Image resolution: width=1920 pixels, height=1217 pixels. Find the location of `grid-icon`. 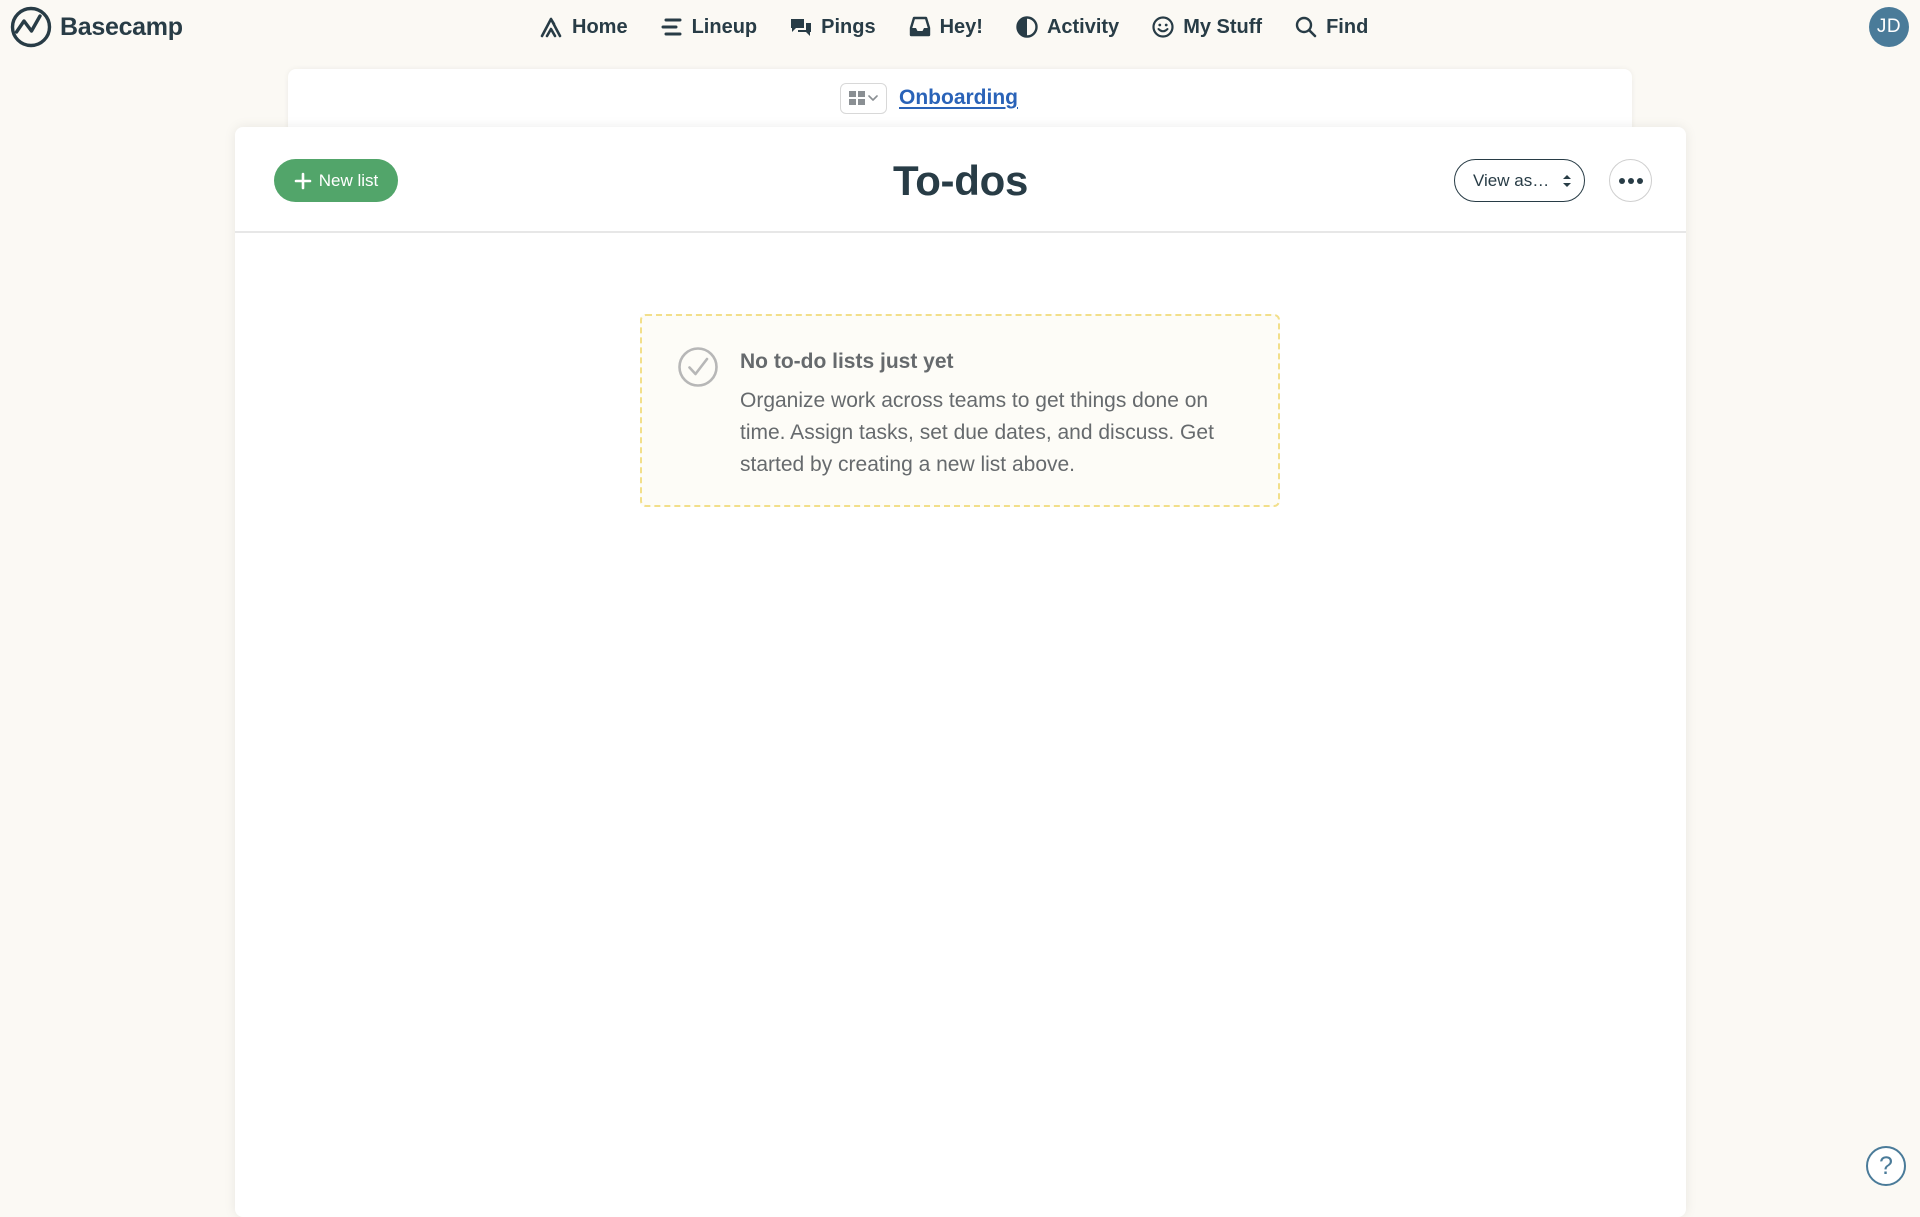

grid-icon is located at coordinates (857, 98).